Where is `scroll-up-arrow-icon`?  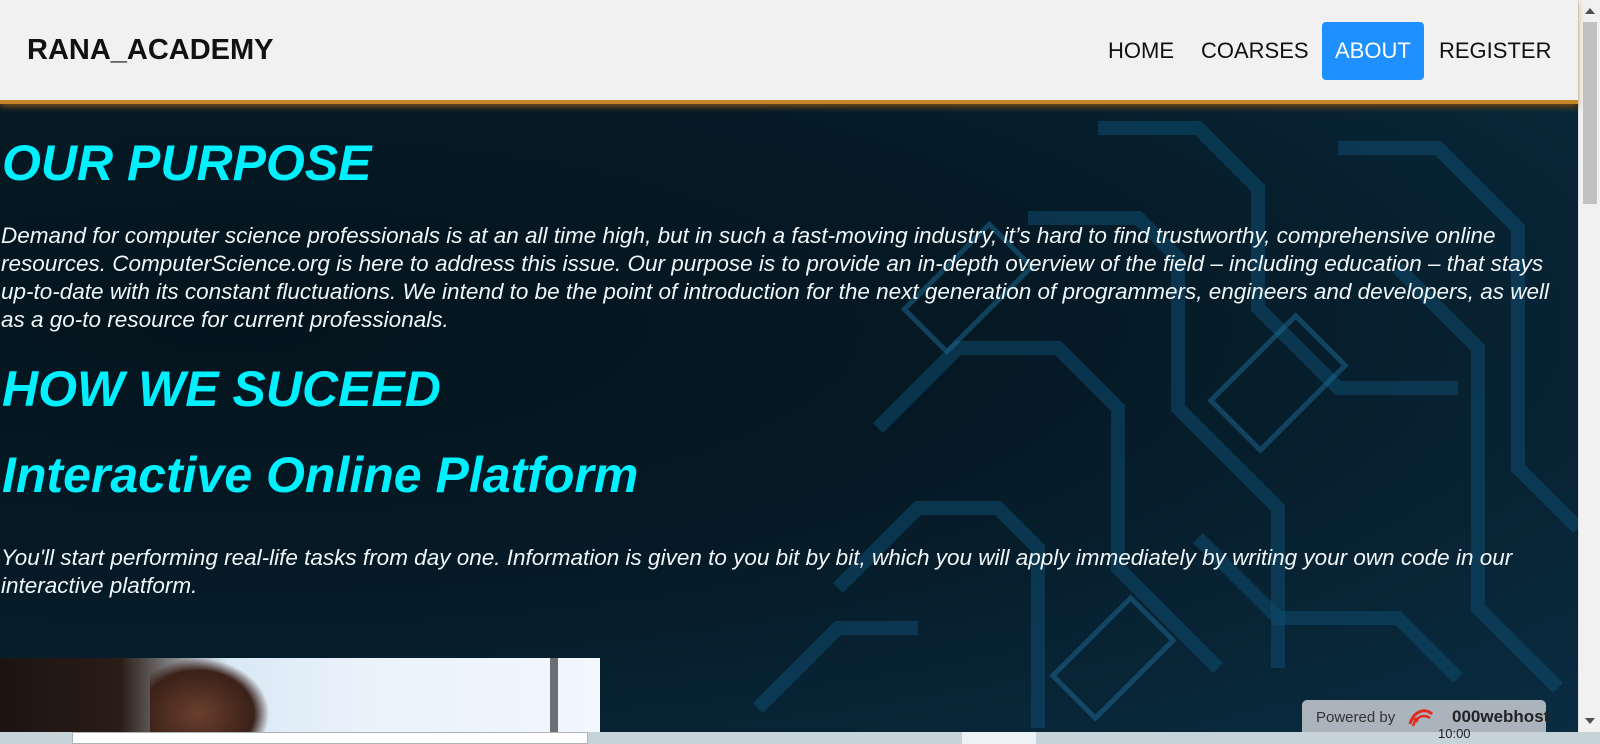
scroll-up-arrow-icon is located at coordinates (1590, 11).